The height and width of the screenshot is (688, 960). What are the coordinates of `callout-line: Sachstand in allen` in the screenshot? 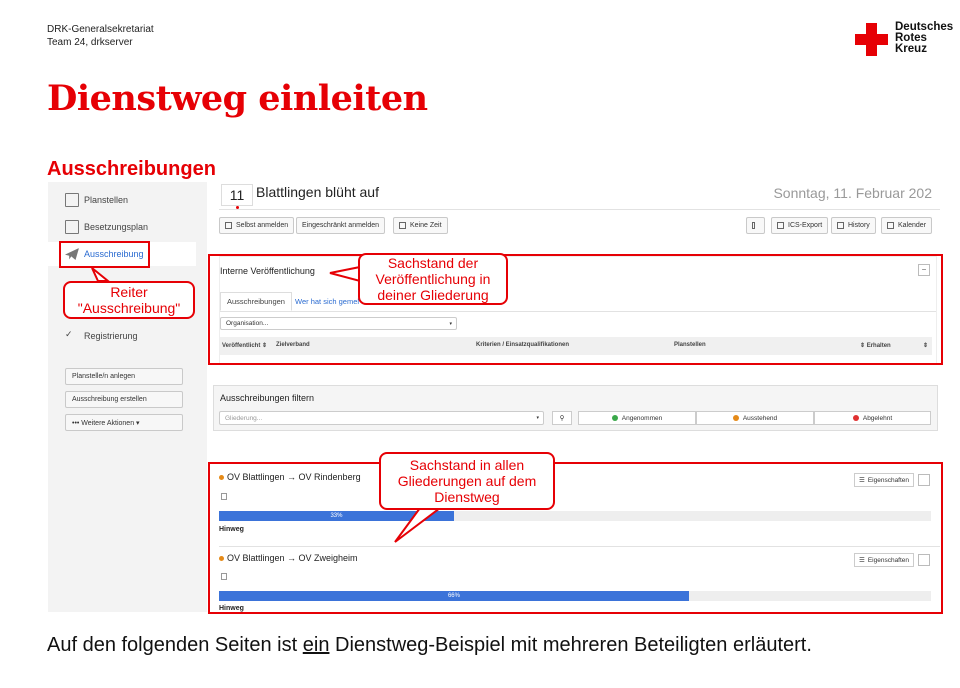 It's located at (467, 465).